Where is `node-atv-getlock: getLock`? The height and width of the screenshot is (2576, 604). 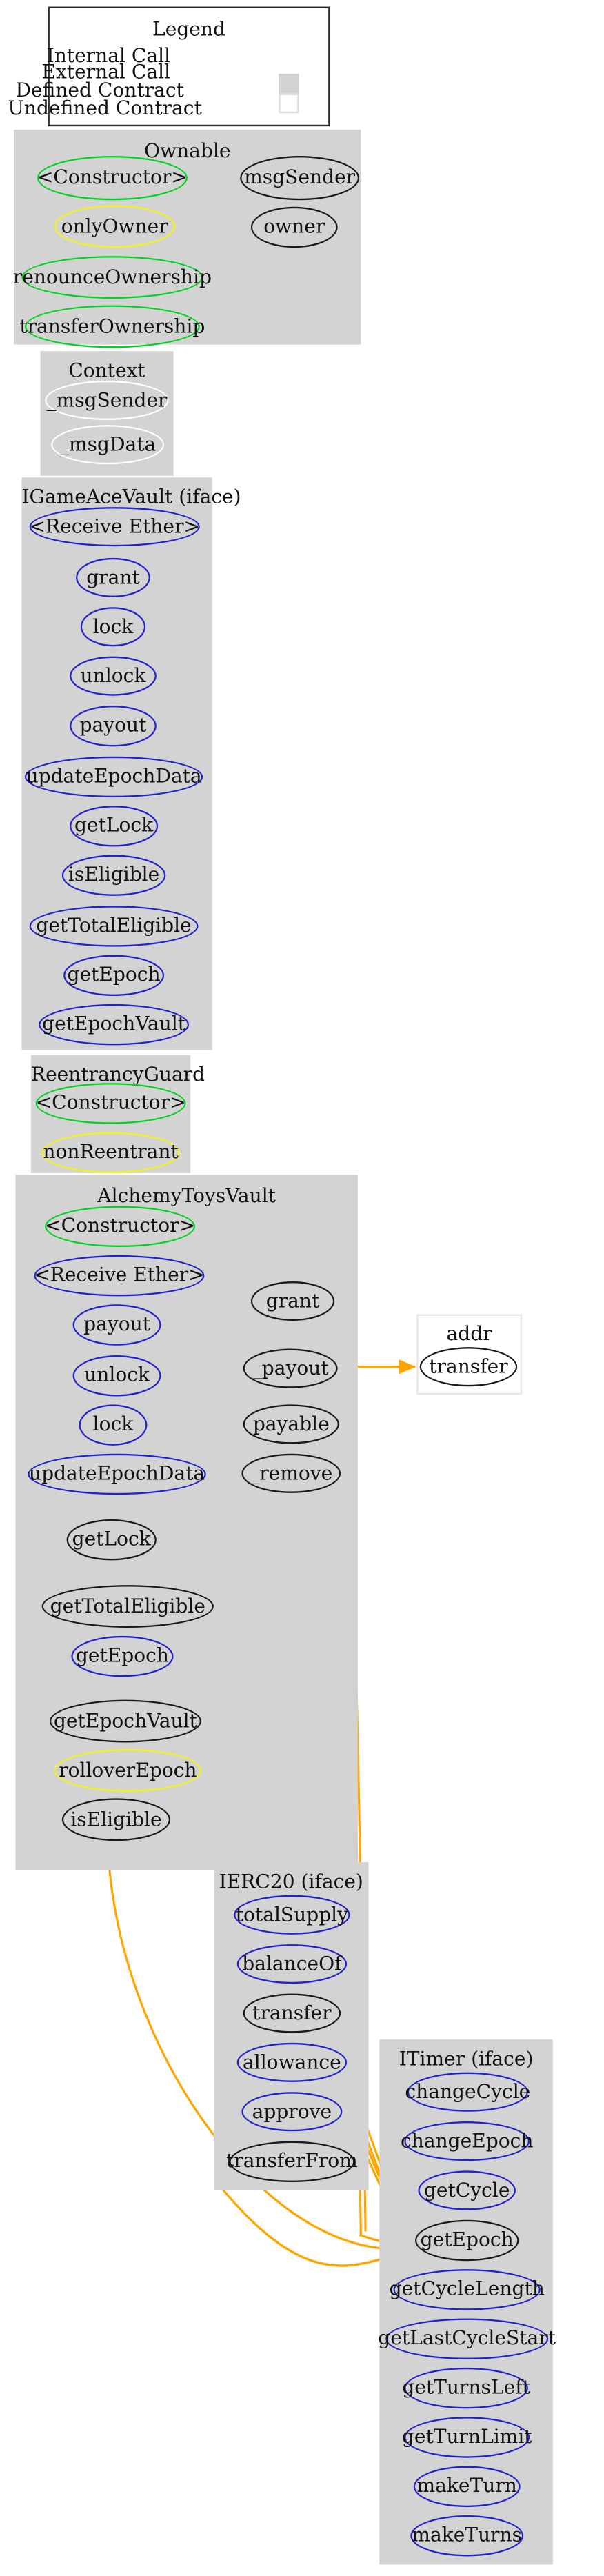
node-atv-getlock: getLock is located at coordinates (112, 1540).